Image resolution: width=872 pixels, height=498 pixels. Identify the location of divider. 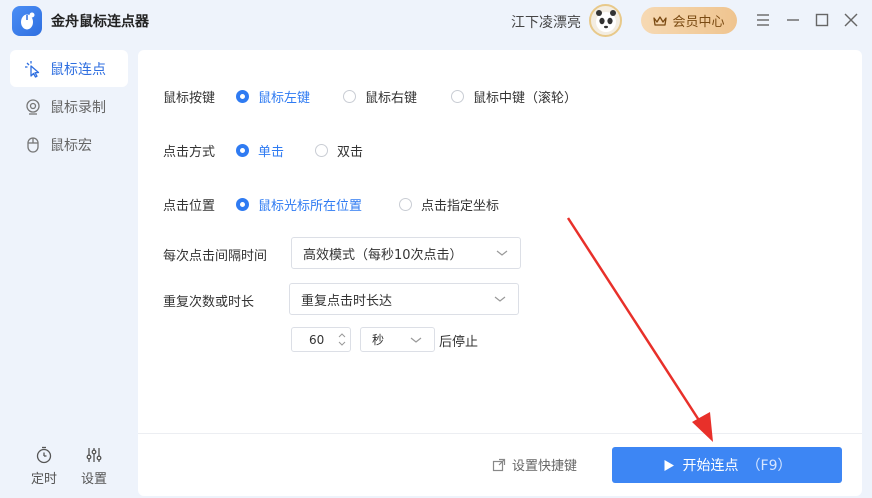
(500, 433).